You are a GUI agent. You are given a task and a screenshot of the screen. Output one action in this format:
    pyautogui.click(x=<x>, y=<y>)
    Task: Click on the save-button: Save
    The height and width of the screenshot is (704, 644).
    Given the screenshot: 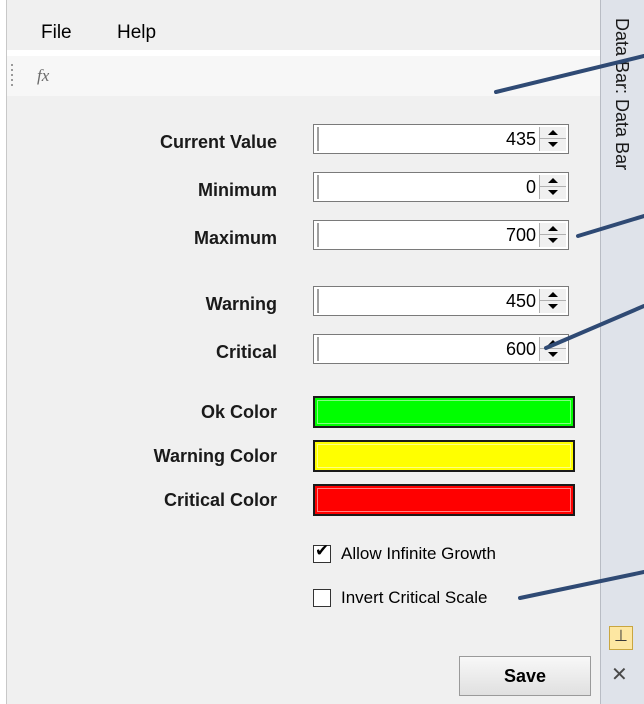 What is the action you would take?
    pyautogui.click(x=525, y=676)
    